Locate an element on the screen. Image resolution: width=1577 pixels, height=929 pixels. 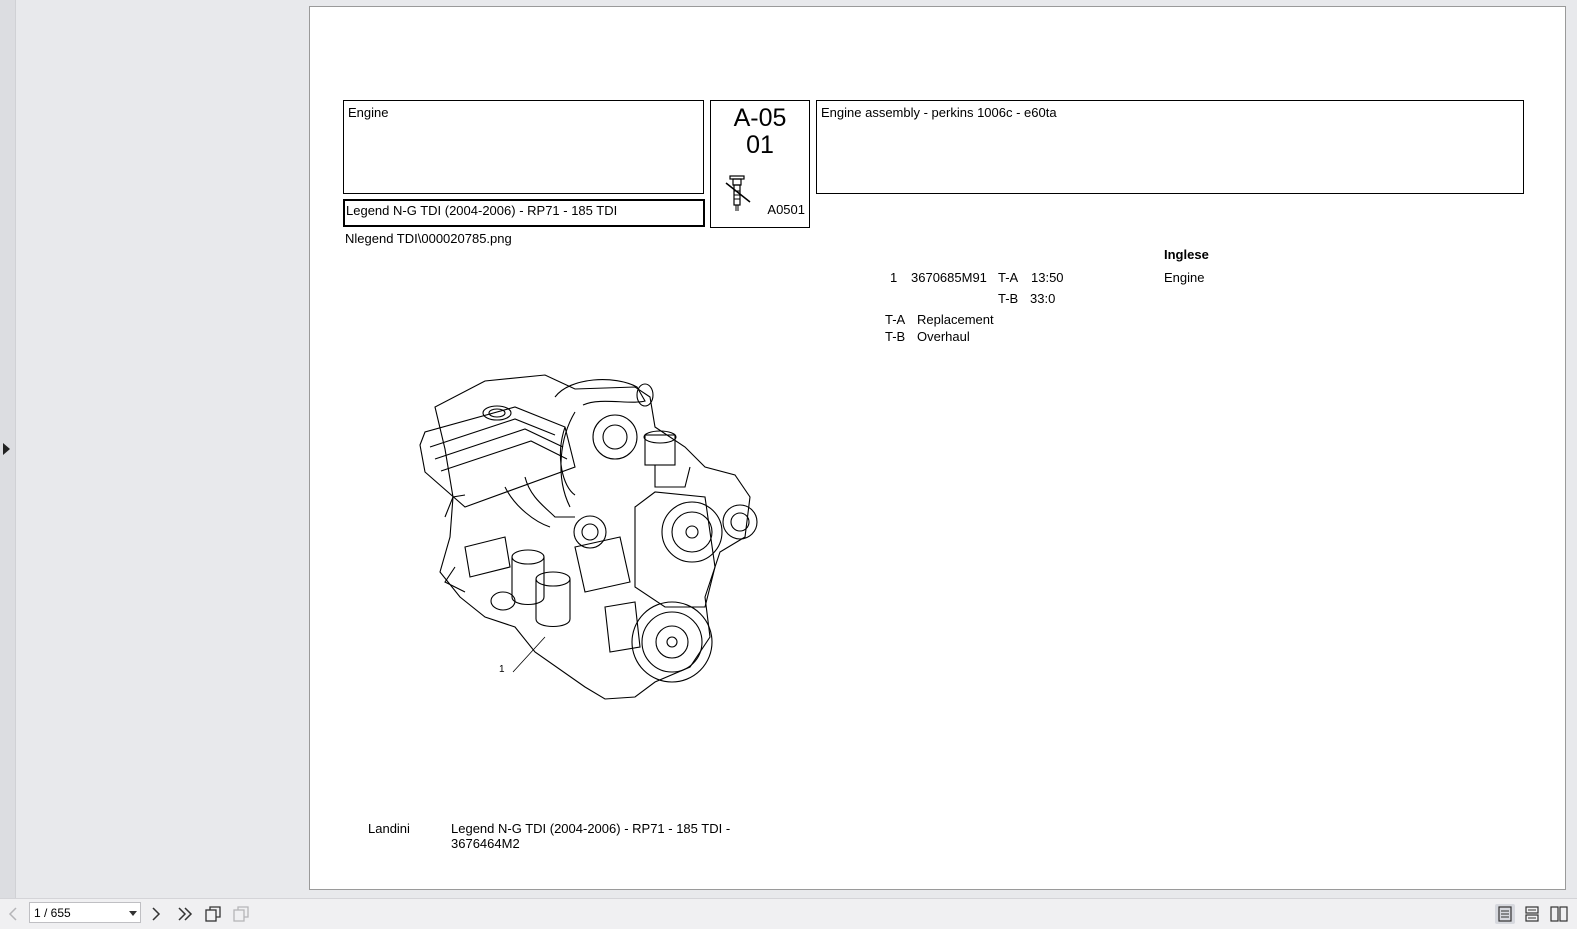
time-a-code: T-A is located at coordinates (1008, 277).